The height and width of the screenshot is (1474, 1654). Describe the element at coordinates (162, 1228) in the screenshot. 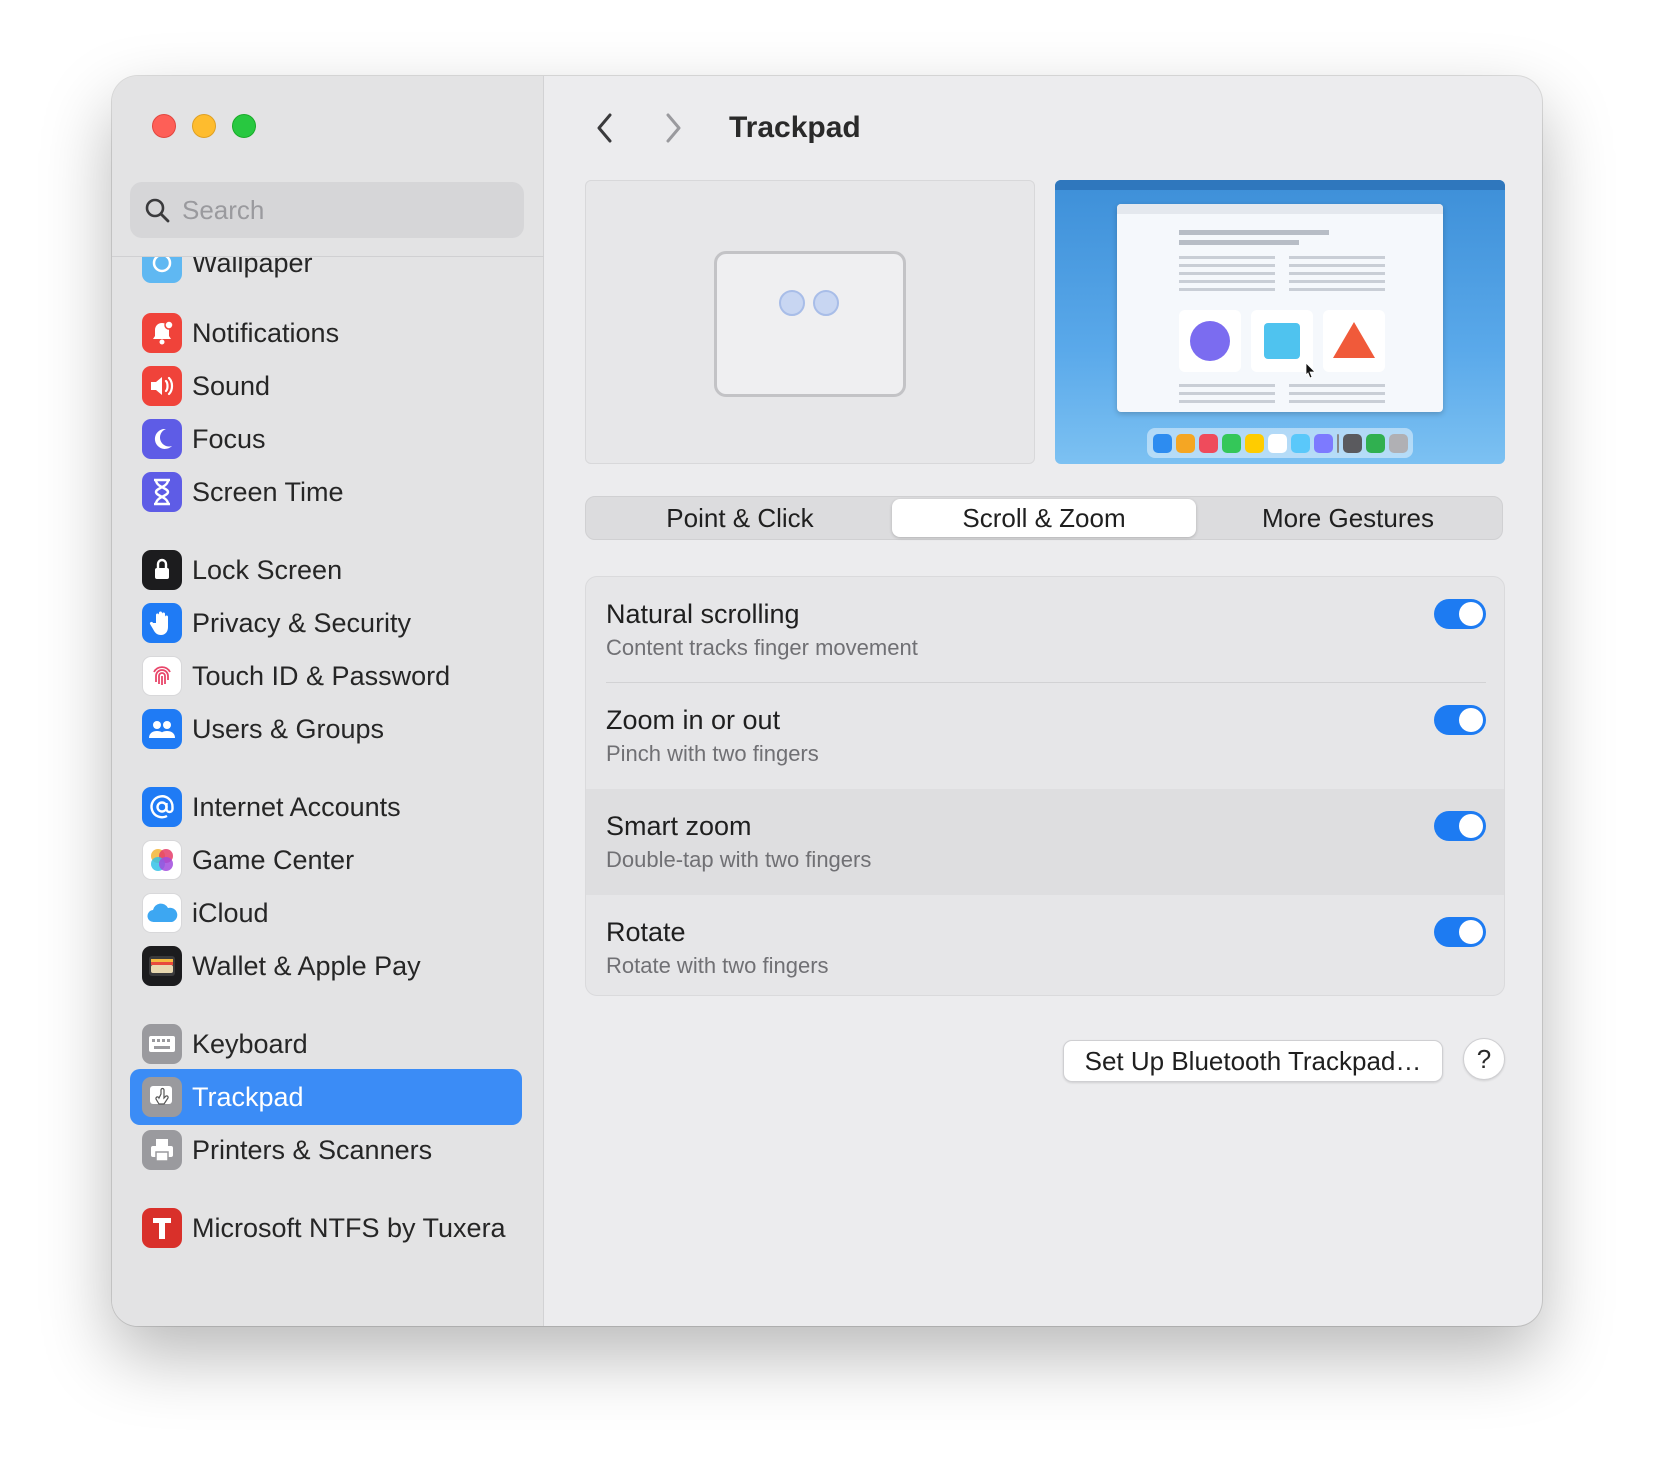

I see `tuxera-icon` at that location.